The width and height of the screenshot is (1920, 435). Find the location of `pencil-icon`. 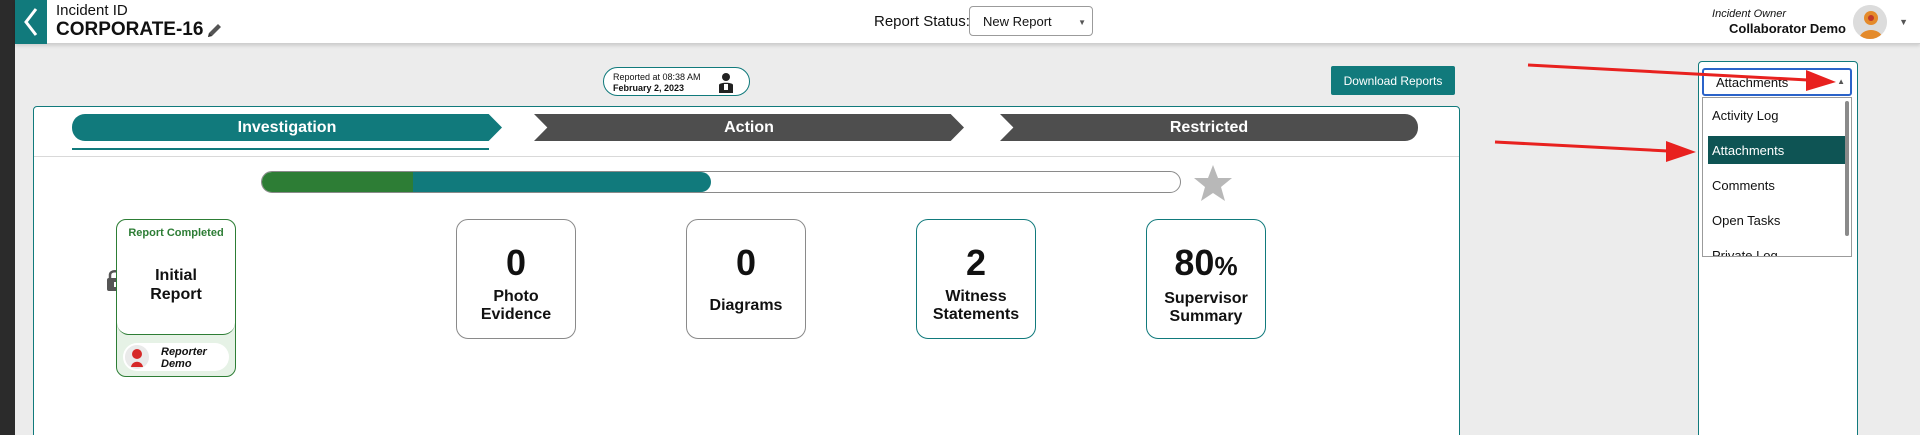

pencil-icon is located at coordinates (215, 30).